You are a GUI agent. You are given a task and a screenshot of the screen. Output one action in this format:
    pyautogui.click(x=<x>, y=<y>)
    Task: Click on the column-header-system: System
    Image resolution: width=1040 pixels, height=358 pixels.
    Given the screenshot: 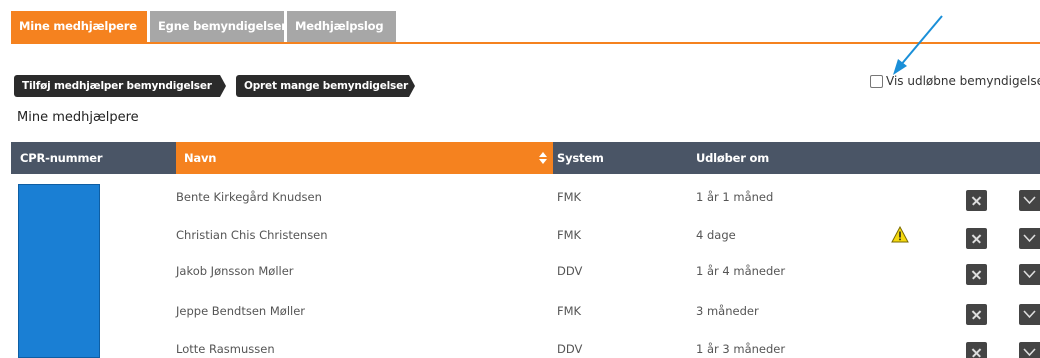 What is the action you would take?
    pyautogui.click(x=580, y=158)
    